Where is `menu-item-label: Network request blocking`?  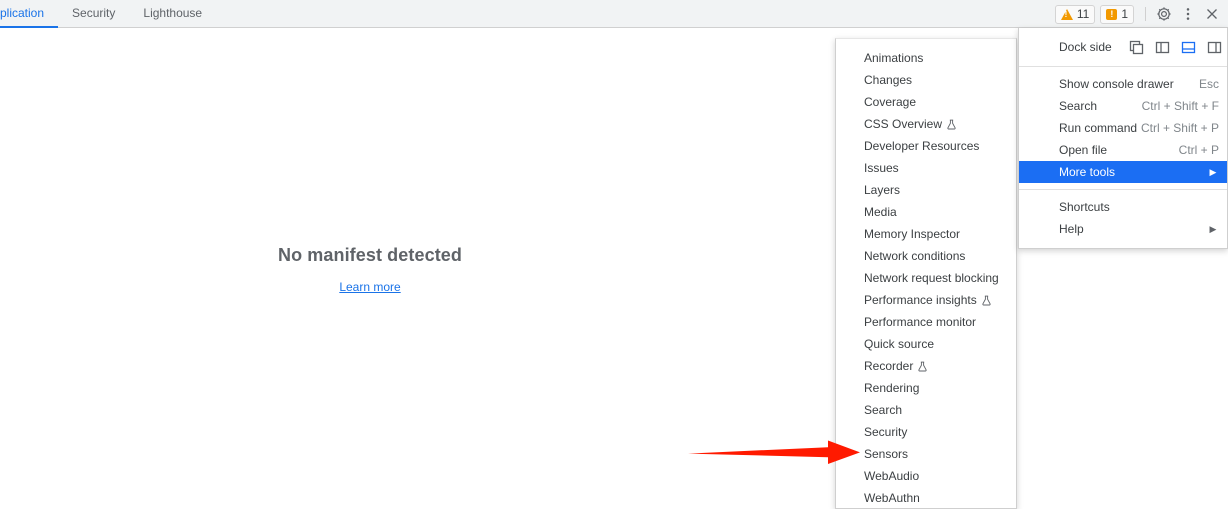 menu-item-label: Network request blocking is located at coordinates (931, 278).